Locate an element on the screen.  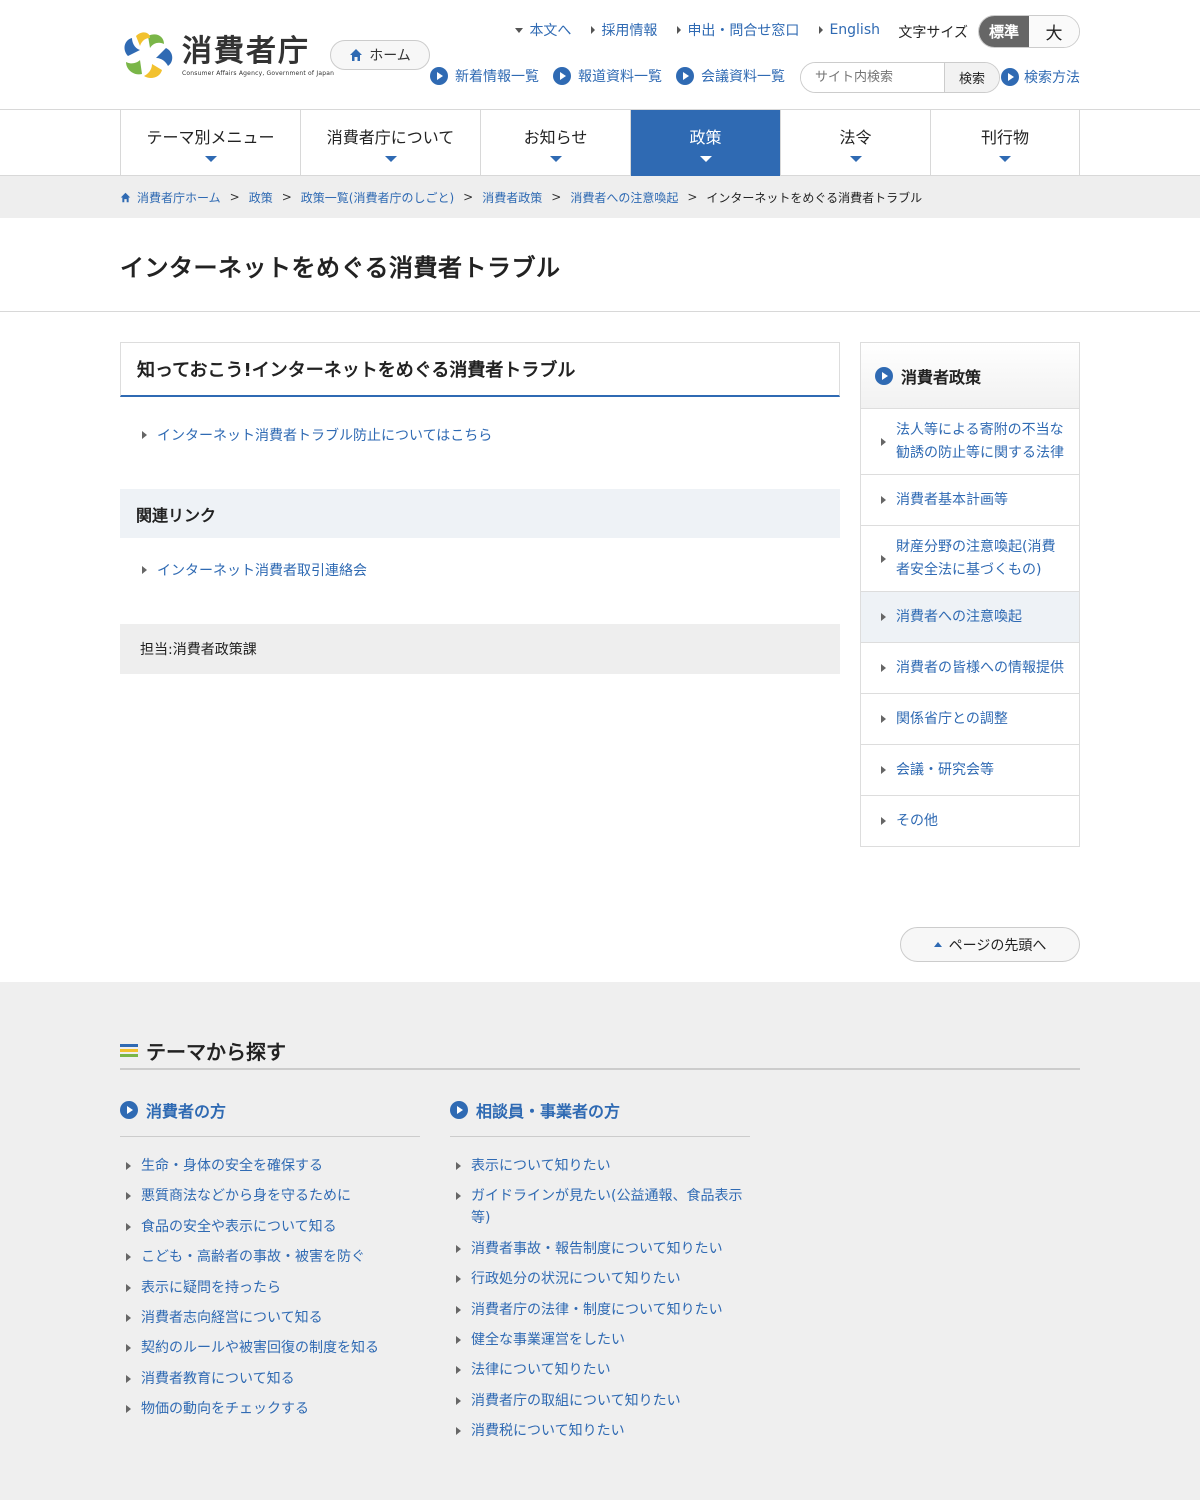
gnav-about: 消費者庁について is located at coordinates (391, 143).